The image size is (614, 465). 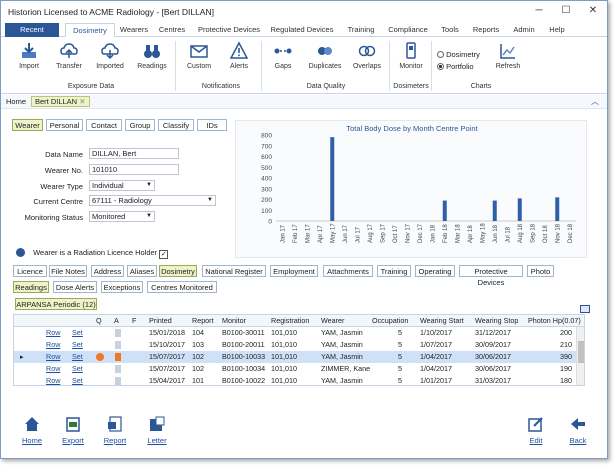 What do you see at coordinates (578, 430) in the screenshot?
I see `back-button: Back` at bounding box center [578, 430].